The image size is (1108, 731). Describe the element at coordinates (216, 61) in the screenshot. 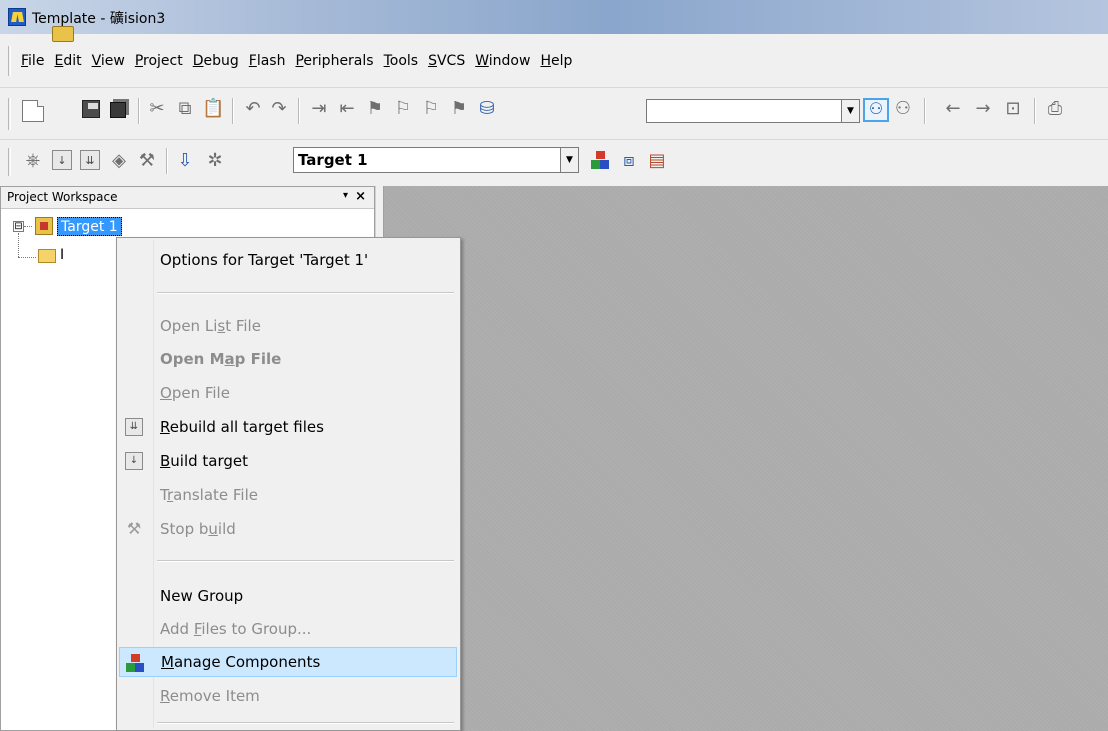

I see `menu-debug: Debug` at that location.